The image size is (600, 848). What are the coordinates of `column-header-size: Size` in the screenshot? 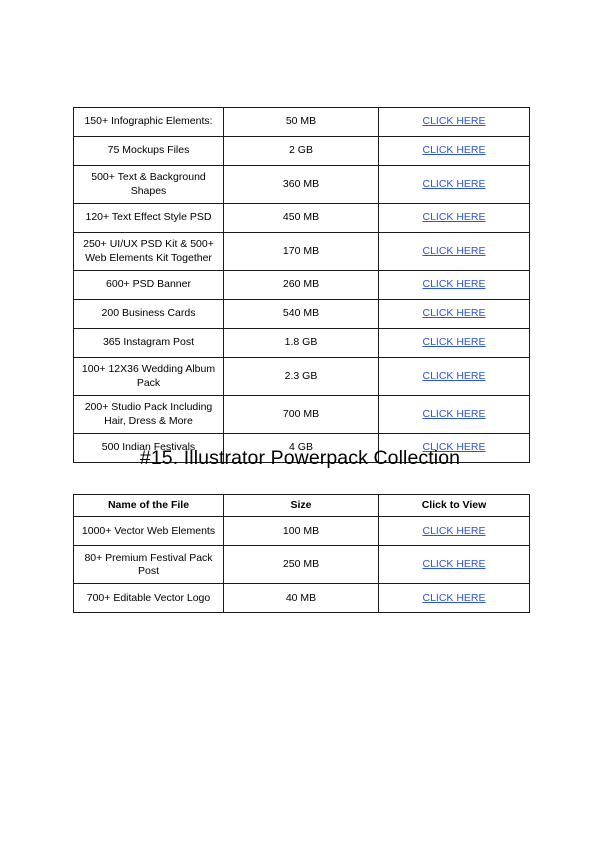 It's located at (301, 505).